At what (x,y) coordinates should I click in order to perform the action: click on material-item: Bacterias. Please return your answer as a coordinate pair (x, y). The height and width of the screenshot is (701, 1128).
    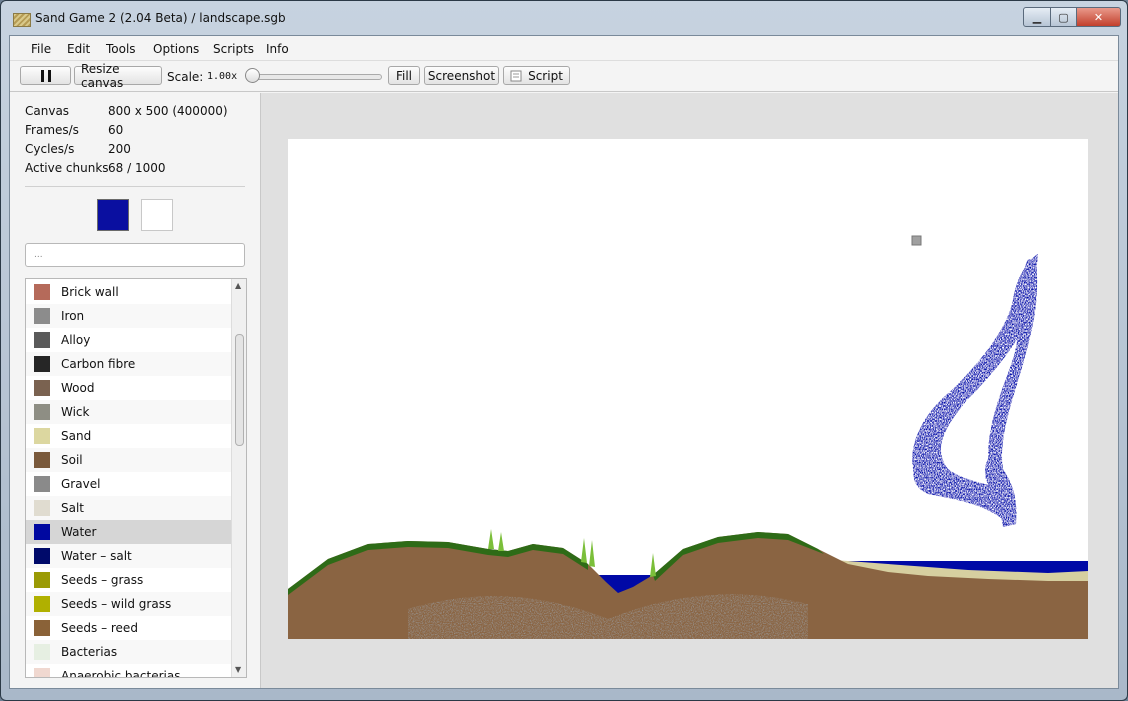
    Looking at the image, I should click on (128, 652).